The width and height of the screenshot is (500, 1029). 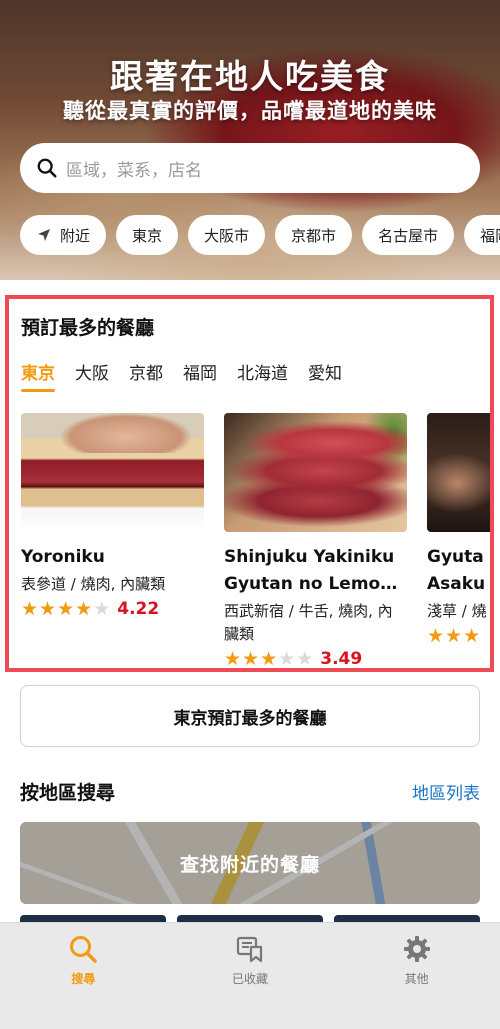 What do you see at coordinates (457, 611) in the screenshot?
I see `restaurant-category: 淺草 / 燒` at bounding box center [457, 611].